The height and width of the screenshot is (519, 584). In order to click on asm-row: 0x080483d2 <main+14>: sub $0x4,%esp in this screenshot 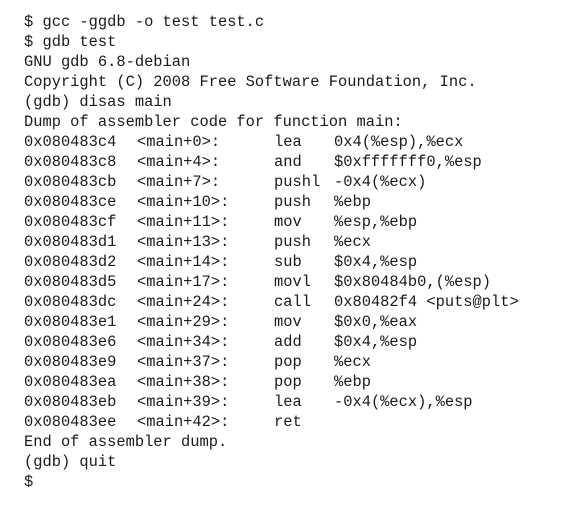, I will do `click(304, 262)`.